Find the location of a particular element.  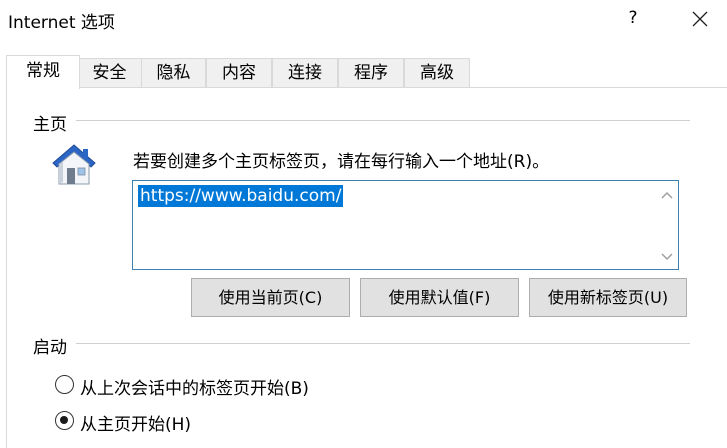

window-title: Internet 选项 is located at coordinates (61, 23).